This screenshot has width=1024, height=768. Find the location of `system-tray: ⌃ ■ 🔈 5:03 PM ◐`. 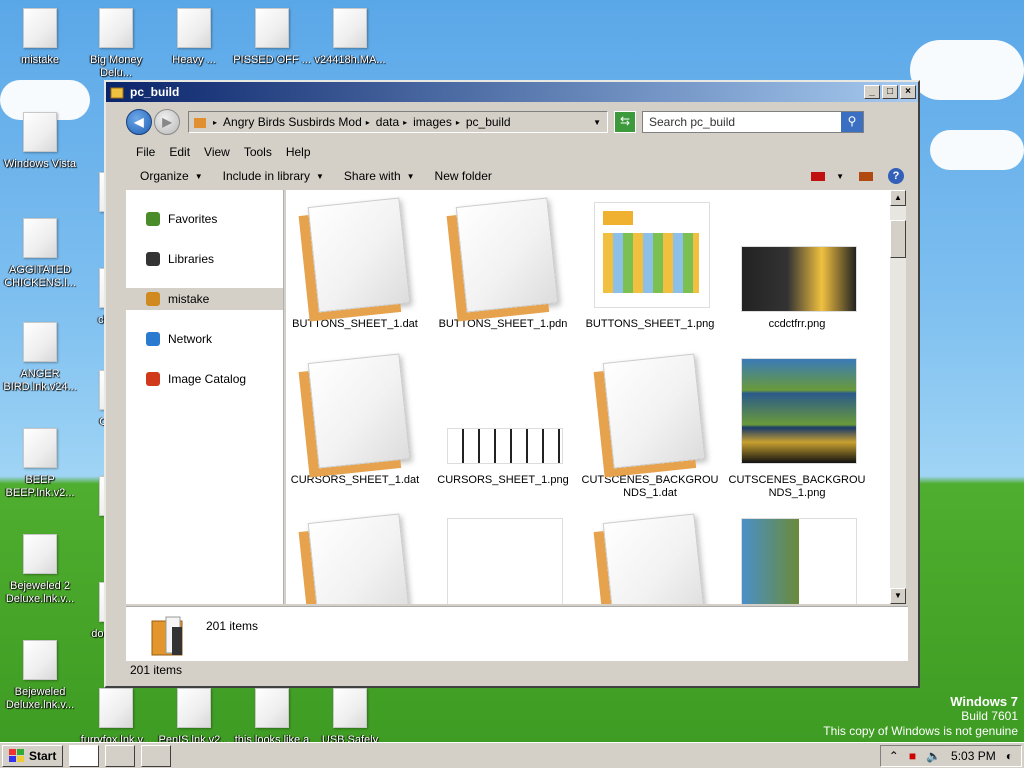

system-tray: ⌃ ■ 🔈 5:03 PM ◐ is located at coordinates (950, 755).